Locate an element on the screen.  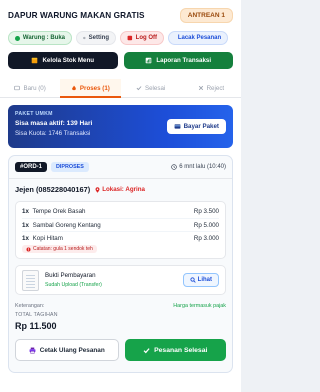
tab-done-label: Selesai is located at coordinates (155, 88).